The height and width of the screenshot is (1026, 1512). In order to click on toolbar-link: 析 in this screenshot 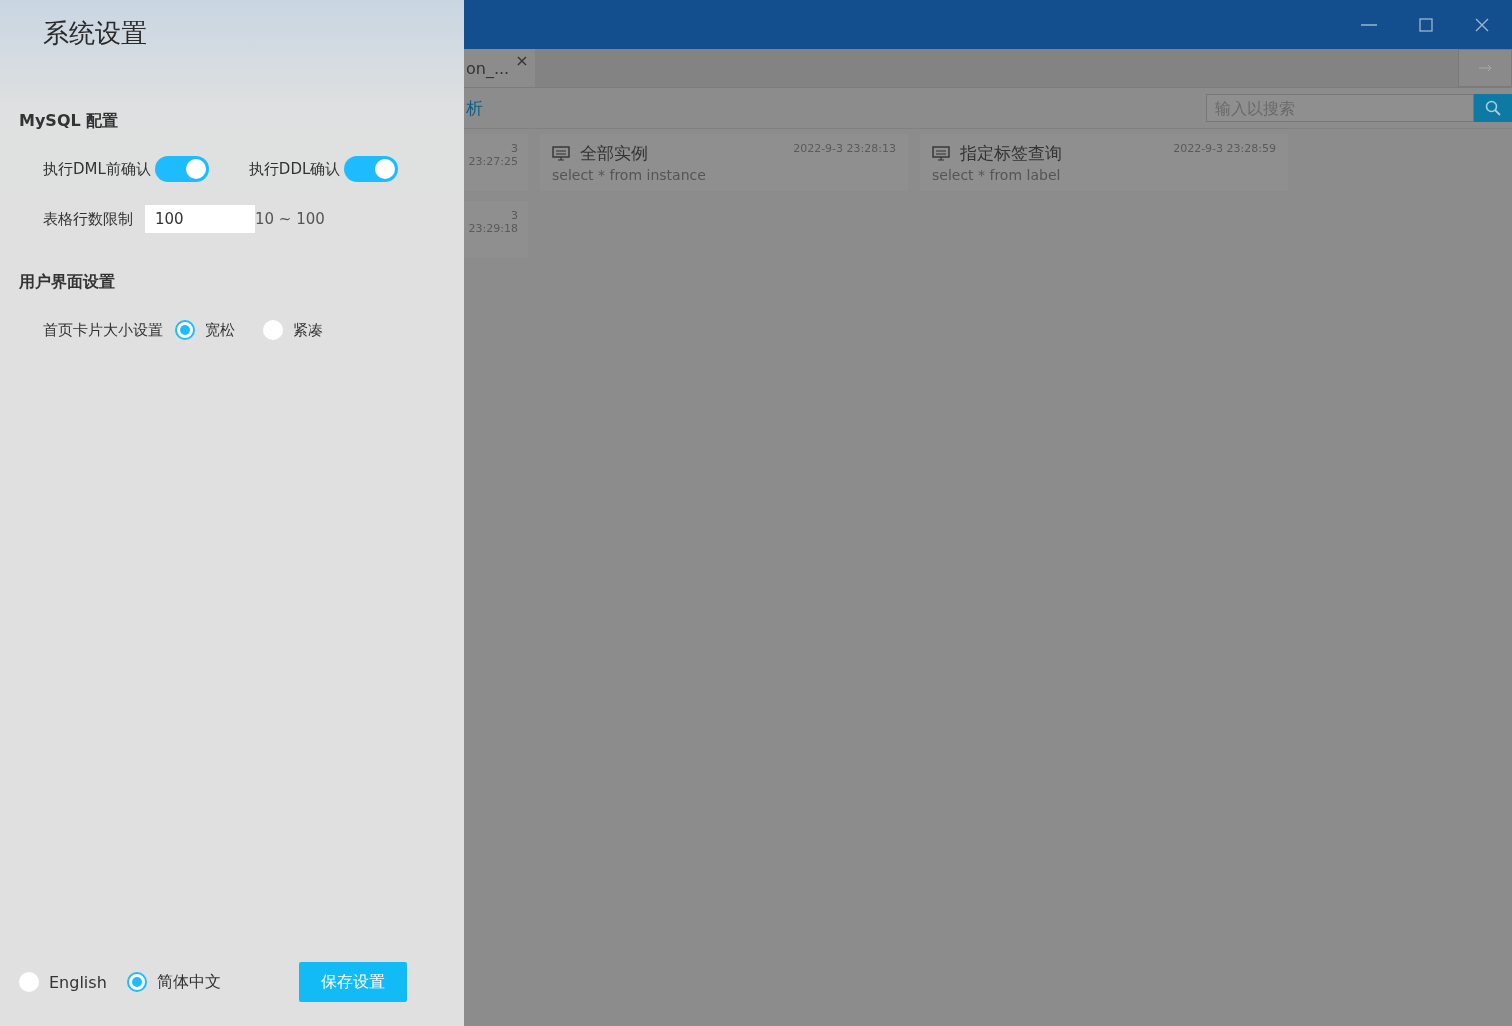, I will do `click(474, 108)`.